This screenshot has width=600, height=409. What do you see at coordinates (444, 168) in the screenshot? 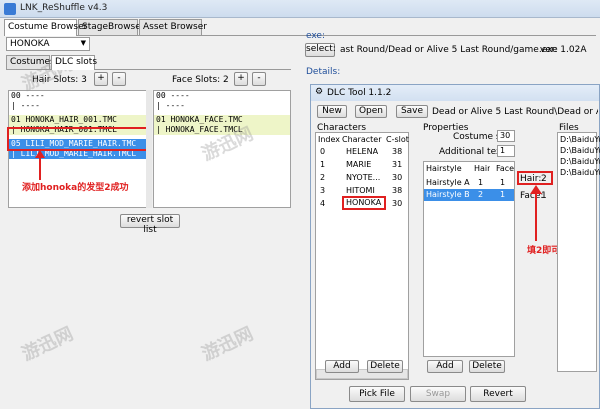
I see `col-header-hairstyle: Hairstyle` at bounding box center [444, 168].